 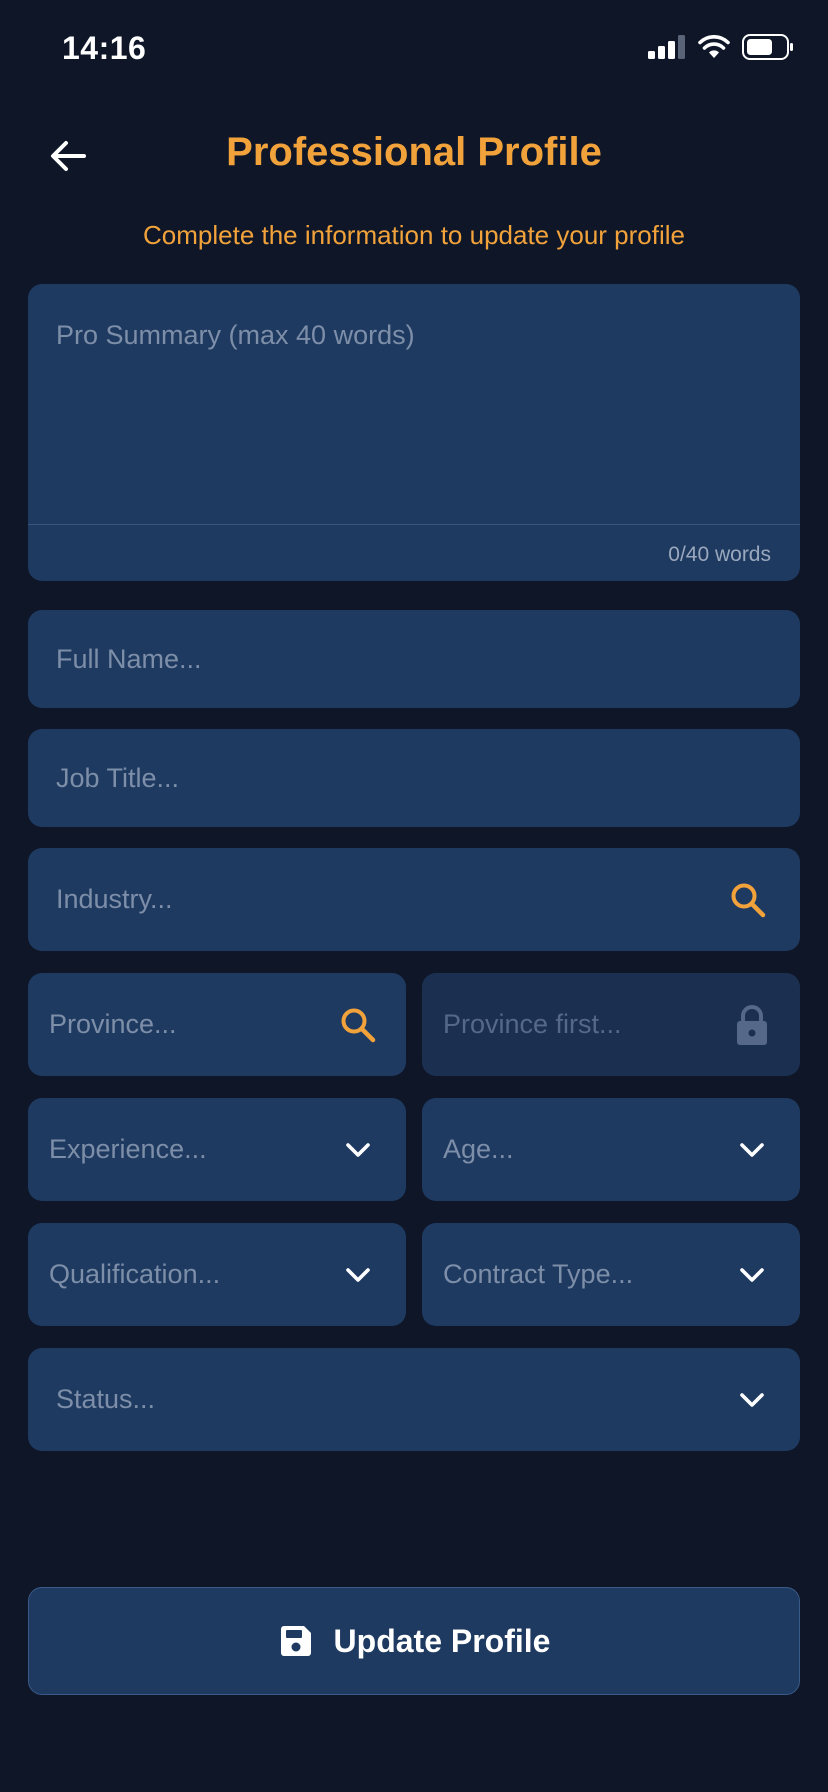 What do you see at coordinates (767, 47) in the screenshot?
I see `battery-icon` at bounding box center [767, 47].